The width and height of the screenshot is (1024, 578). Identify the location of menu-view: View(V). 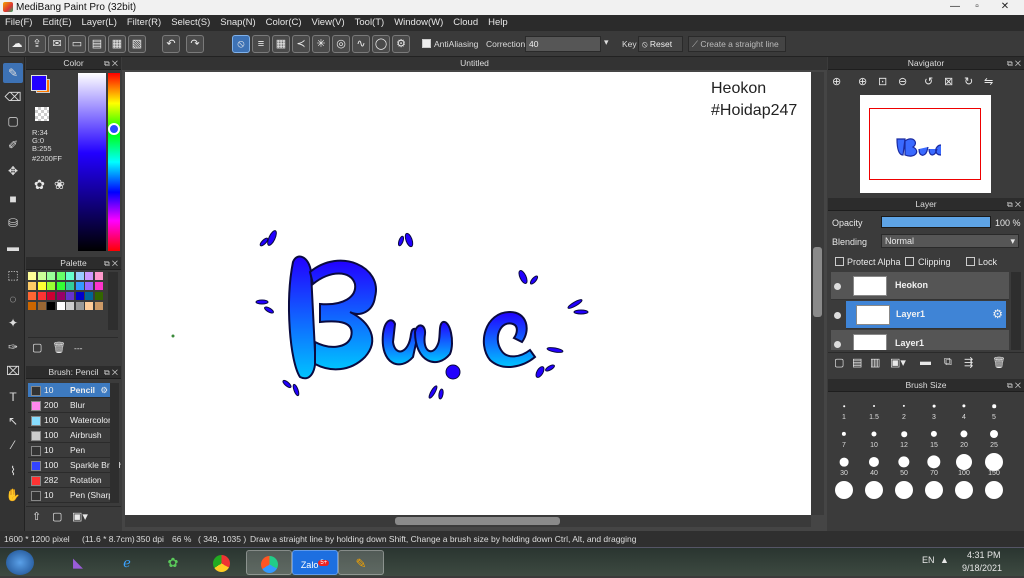
(328, 22).